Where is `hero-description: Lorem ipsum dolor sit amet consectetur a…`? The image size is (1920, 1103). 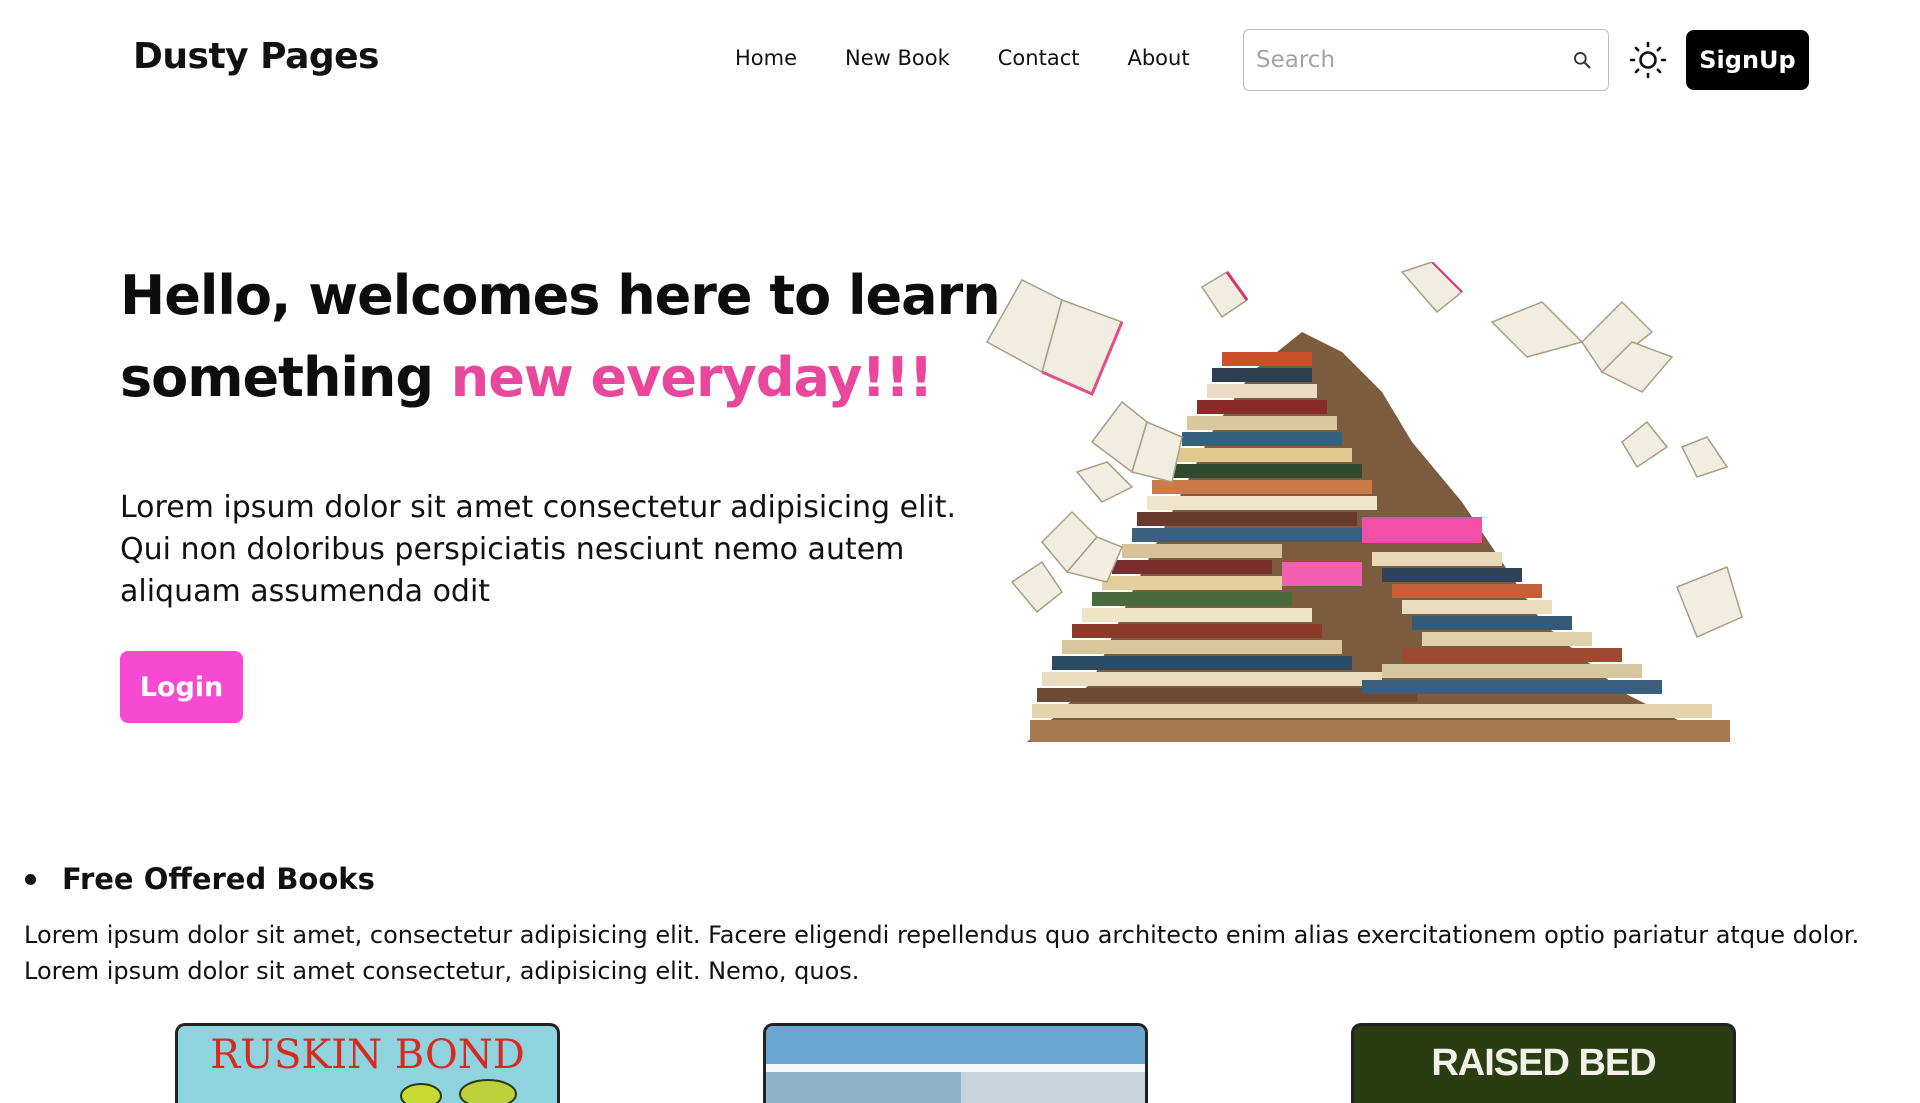
hero-description: Lorem ipsum dolor sit amet consectetur a… is located at coordinates (538, 549).